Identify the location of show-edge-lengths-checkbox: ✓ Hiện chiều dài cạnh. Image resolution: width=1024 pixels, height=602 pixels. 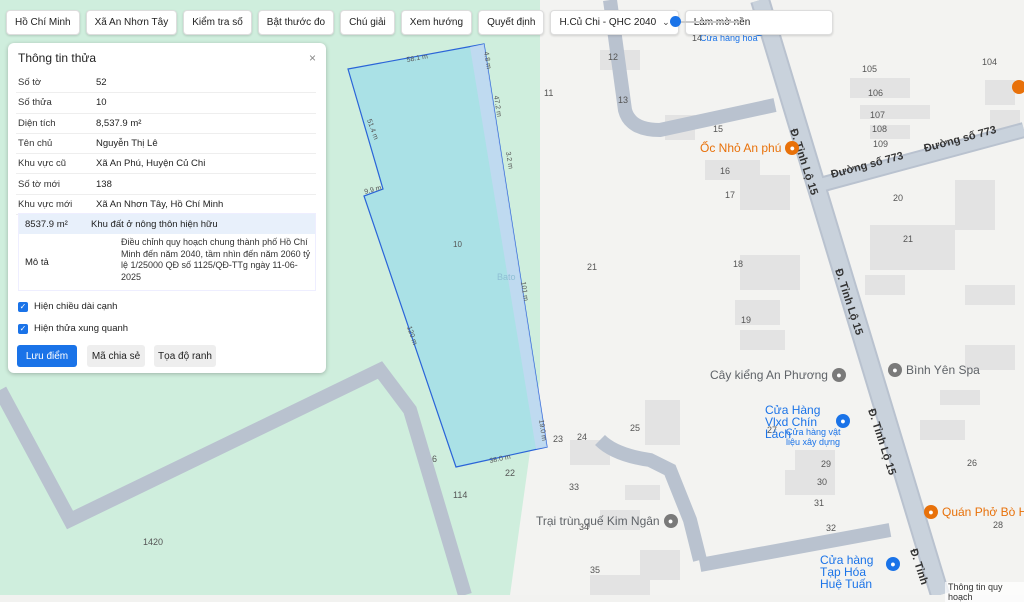
(67, 306).